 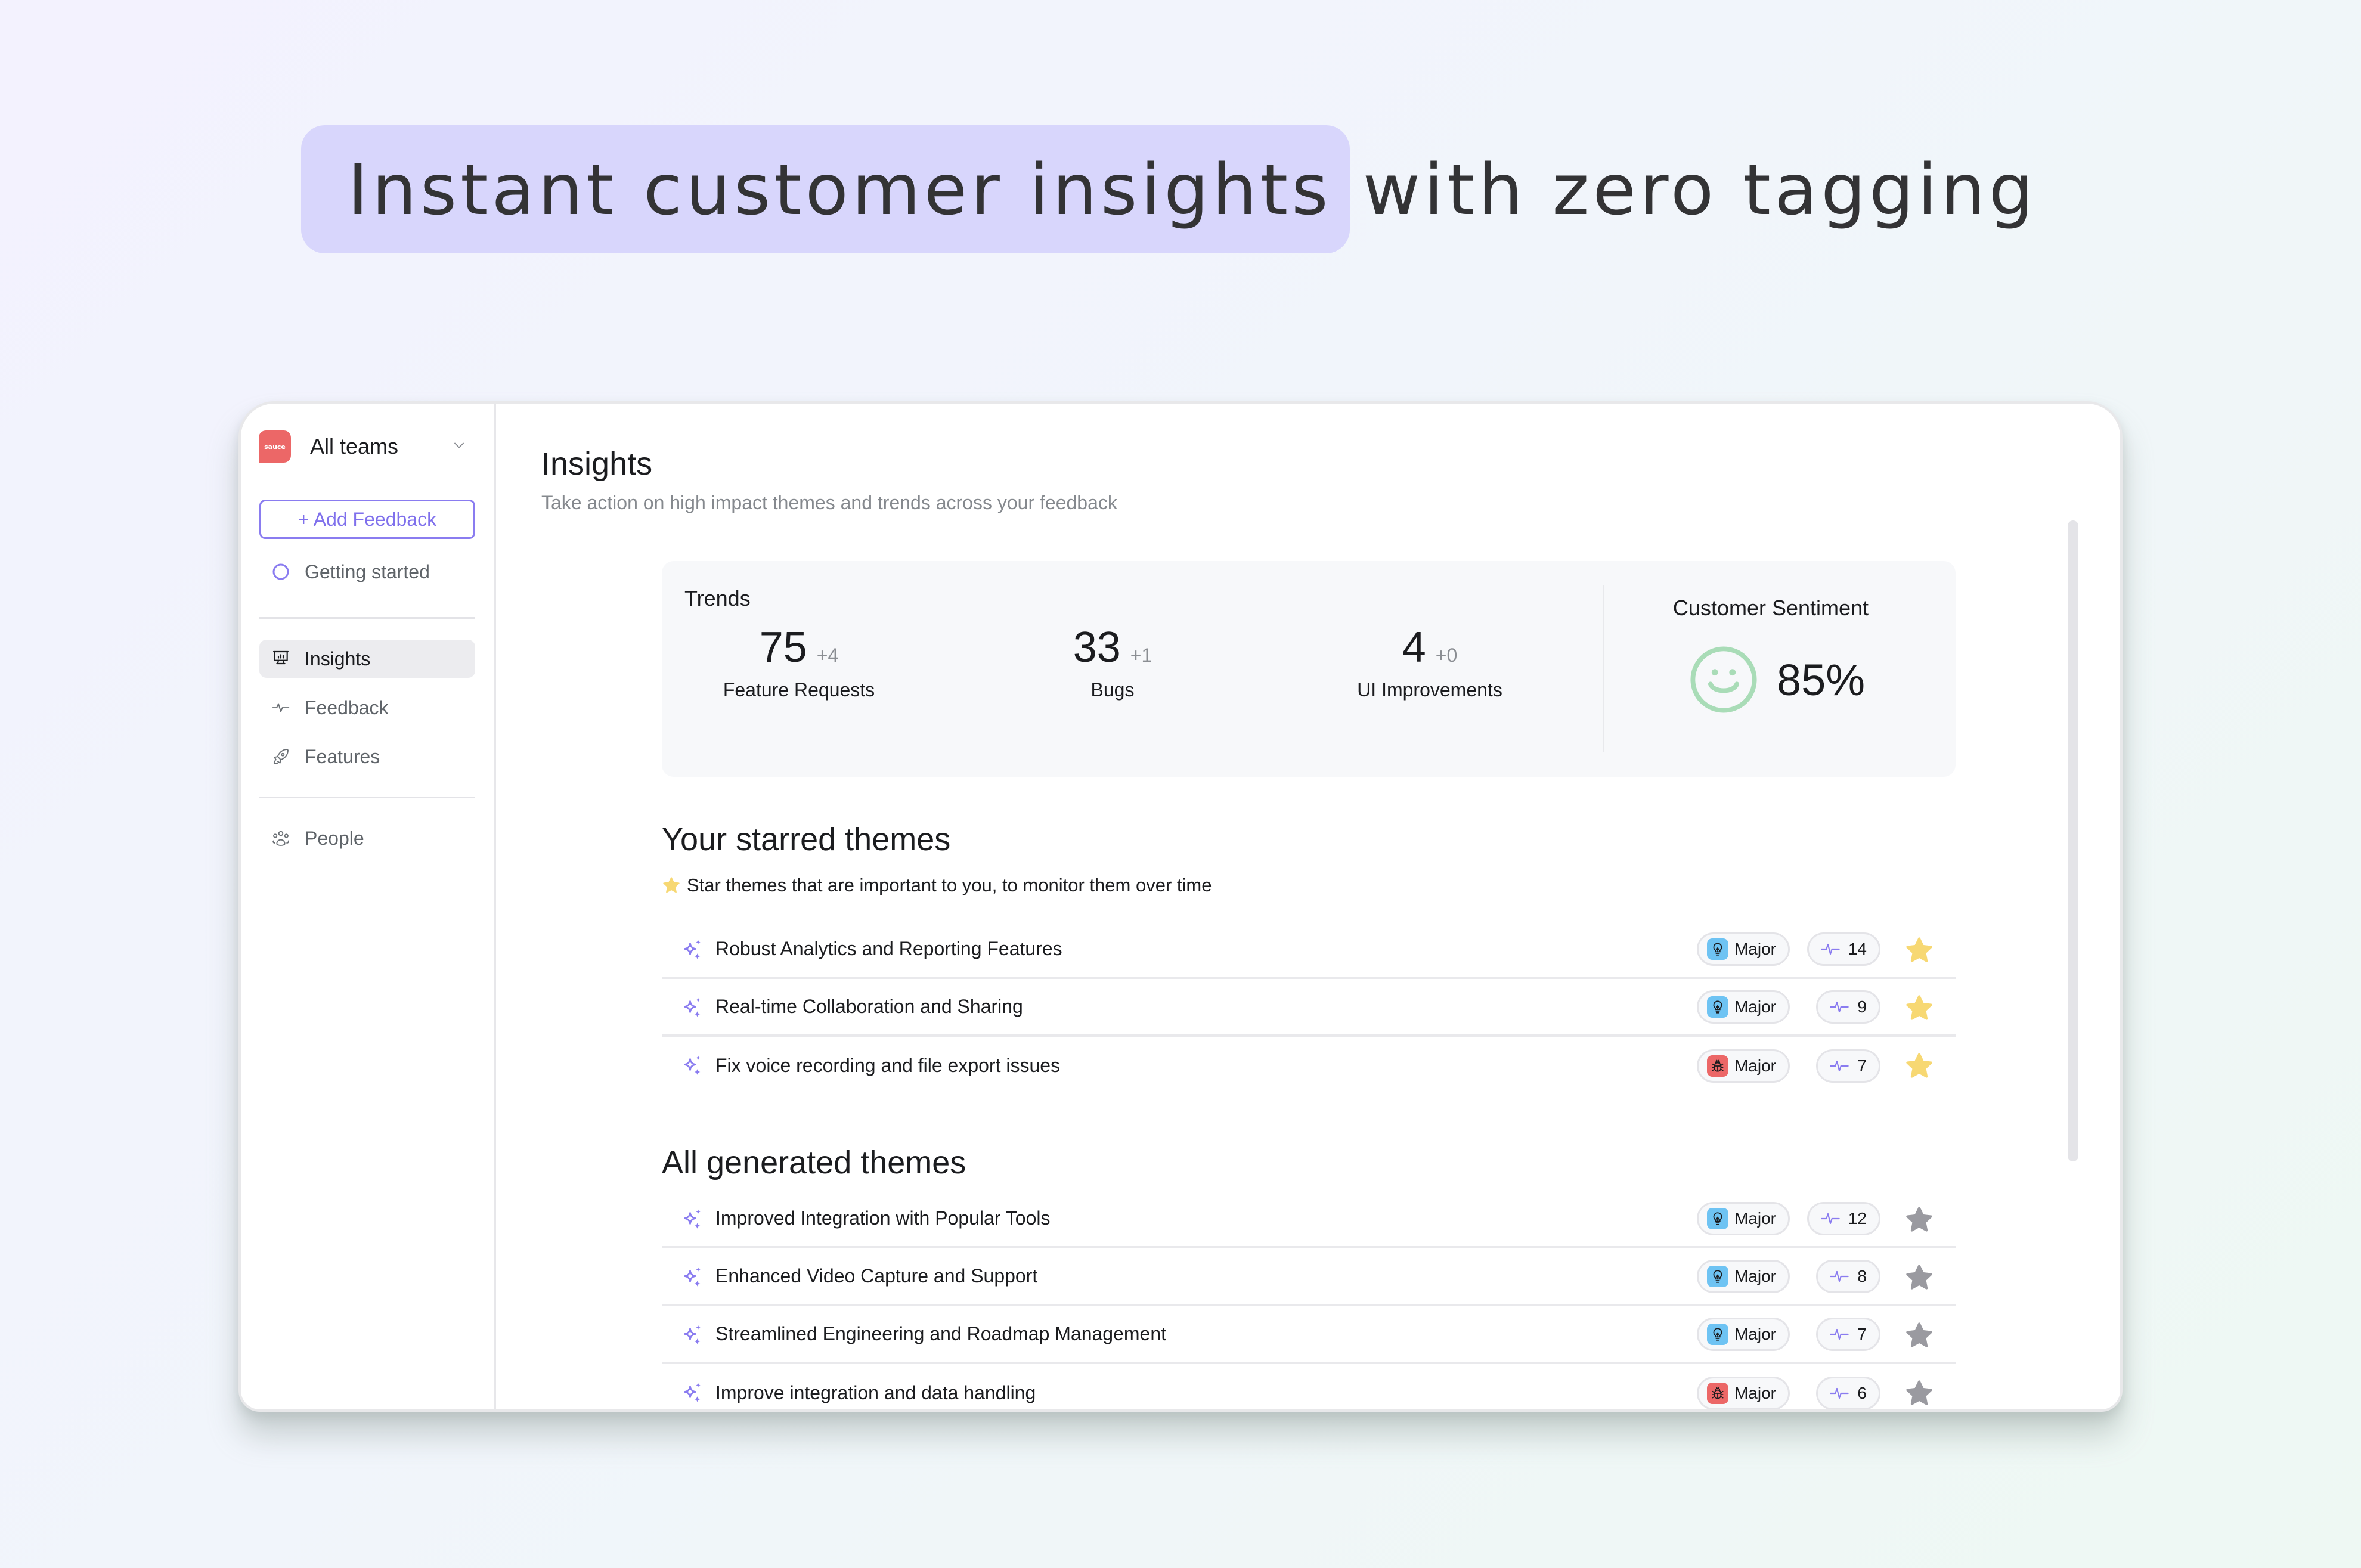 I want to click on trends-divider, so click(x=1603, y=668).